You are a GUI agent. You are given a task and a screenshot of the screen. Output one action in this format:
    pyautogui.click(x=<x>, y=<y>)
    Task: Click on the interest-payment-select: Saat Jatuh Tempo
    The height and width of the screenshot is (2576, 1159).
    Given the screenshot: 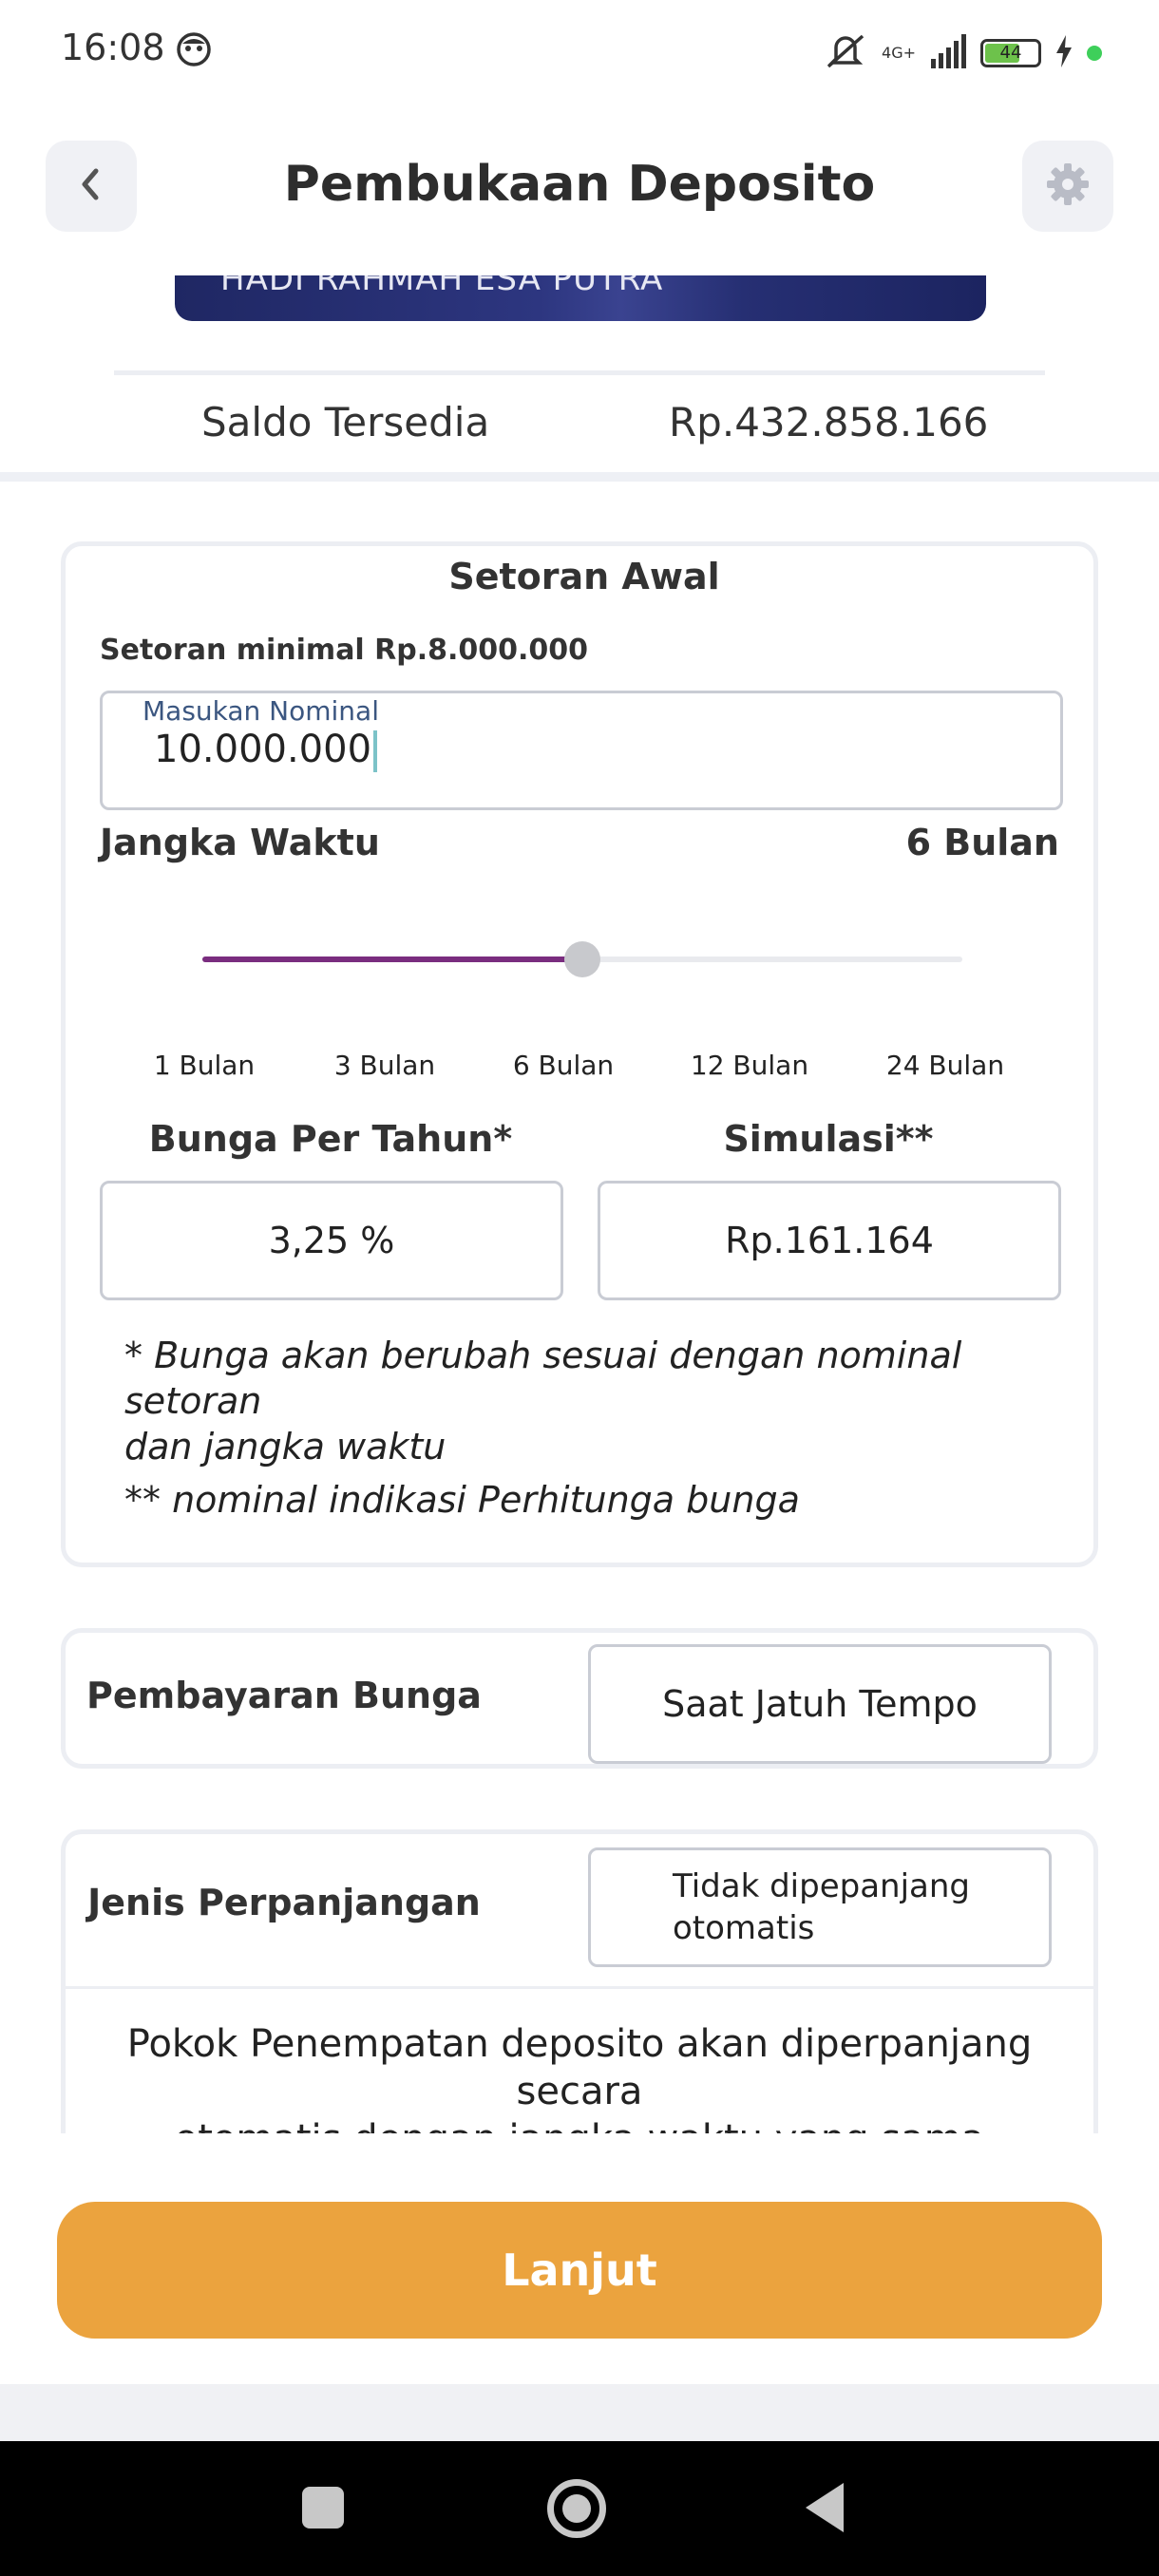 What is the action you would take?
    pyautogui.click(x=820, y=1704)
    